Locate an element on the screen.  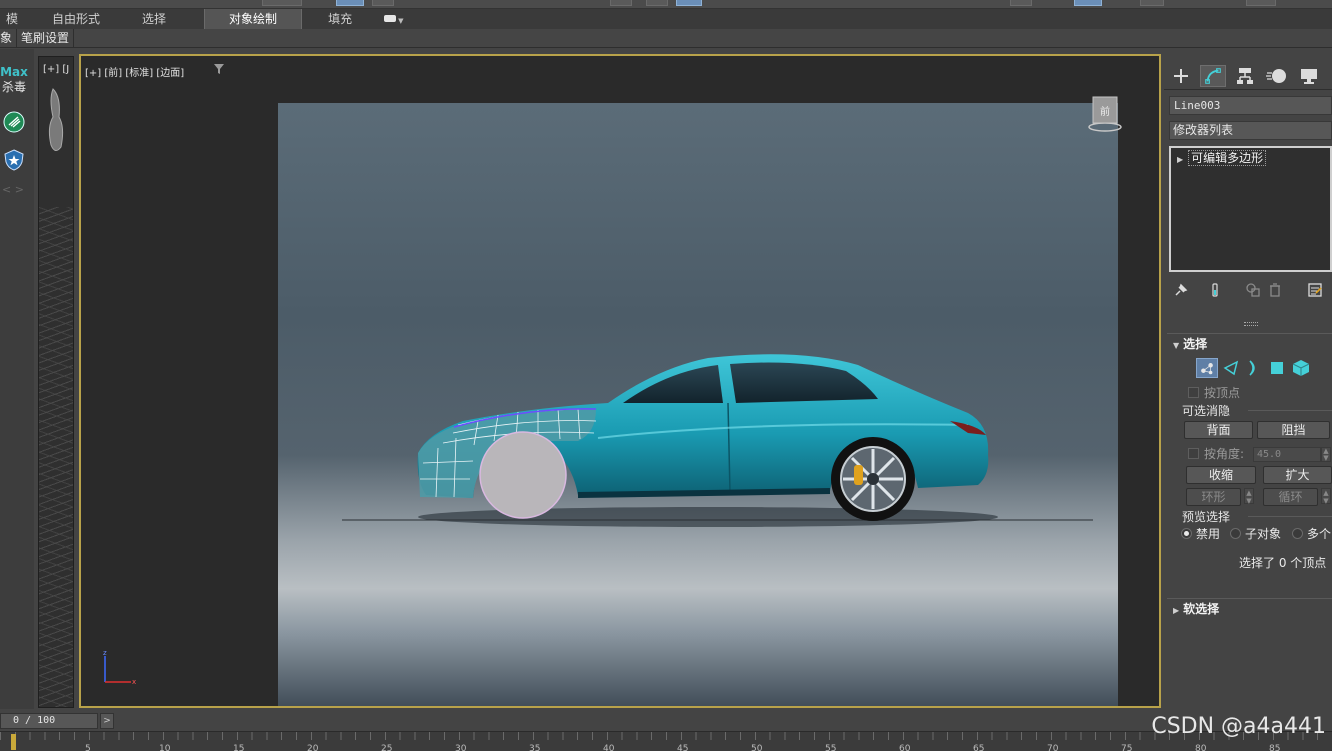
track-bar-number: 30 is located at coordinates (461, 747).